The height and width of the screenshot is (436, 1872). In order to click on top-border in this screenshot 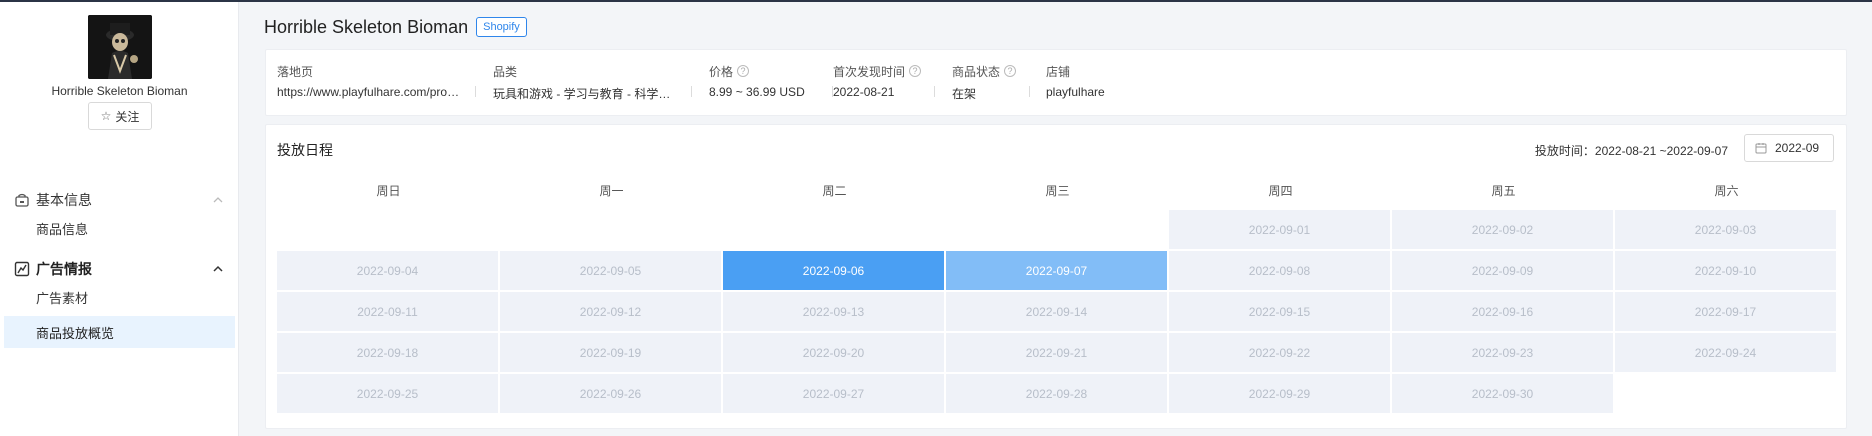, I will do `click(936, 1)`.